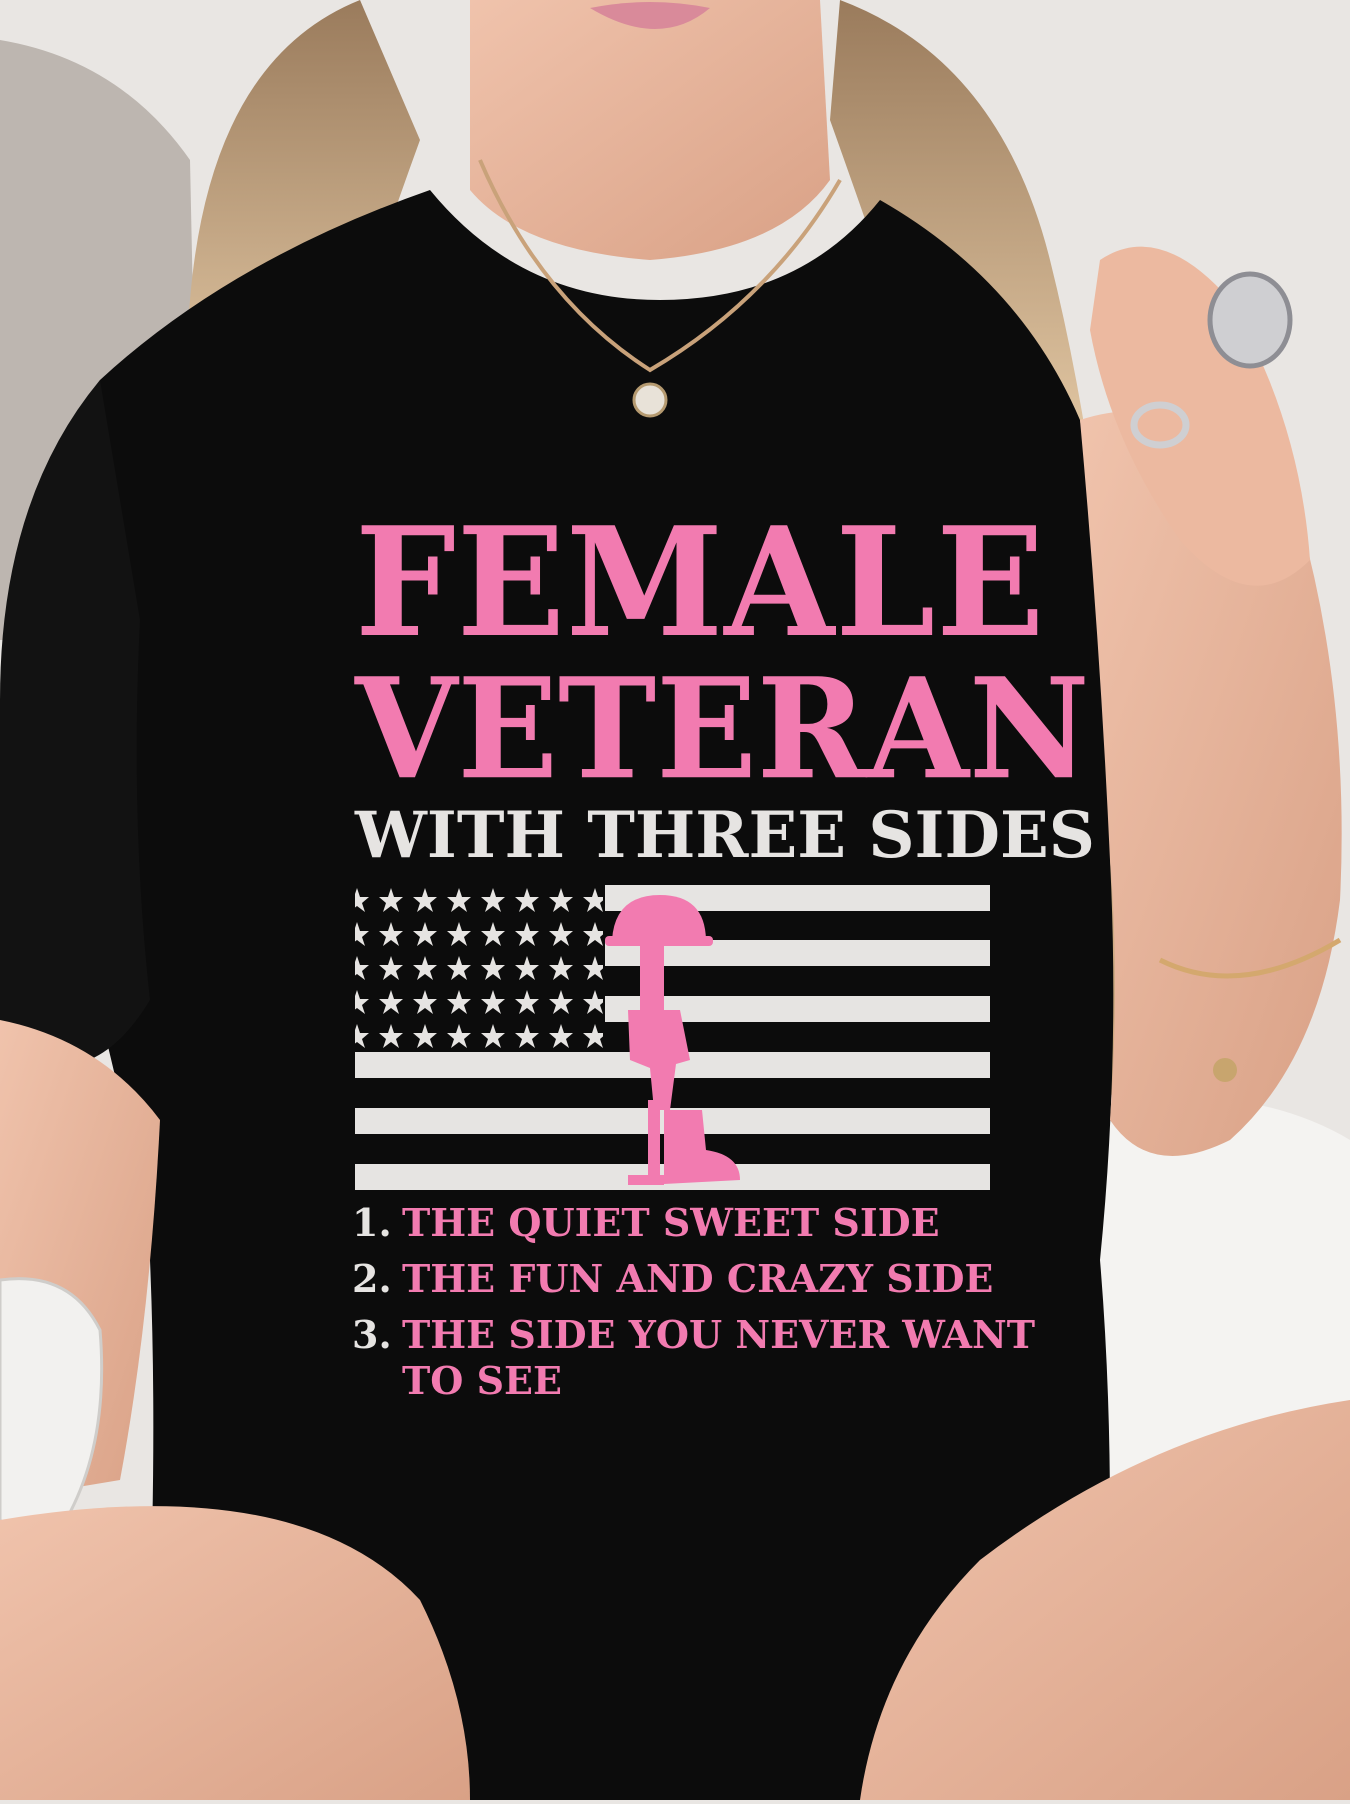  Describe the element at coordinates (722, 729) in the screenshot. I see `print-headline-line-2: VETERAN` at that location.